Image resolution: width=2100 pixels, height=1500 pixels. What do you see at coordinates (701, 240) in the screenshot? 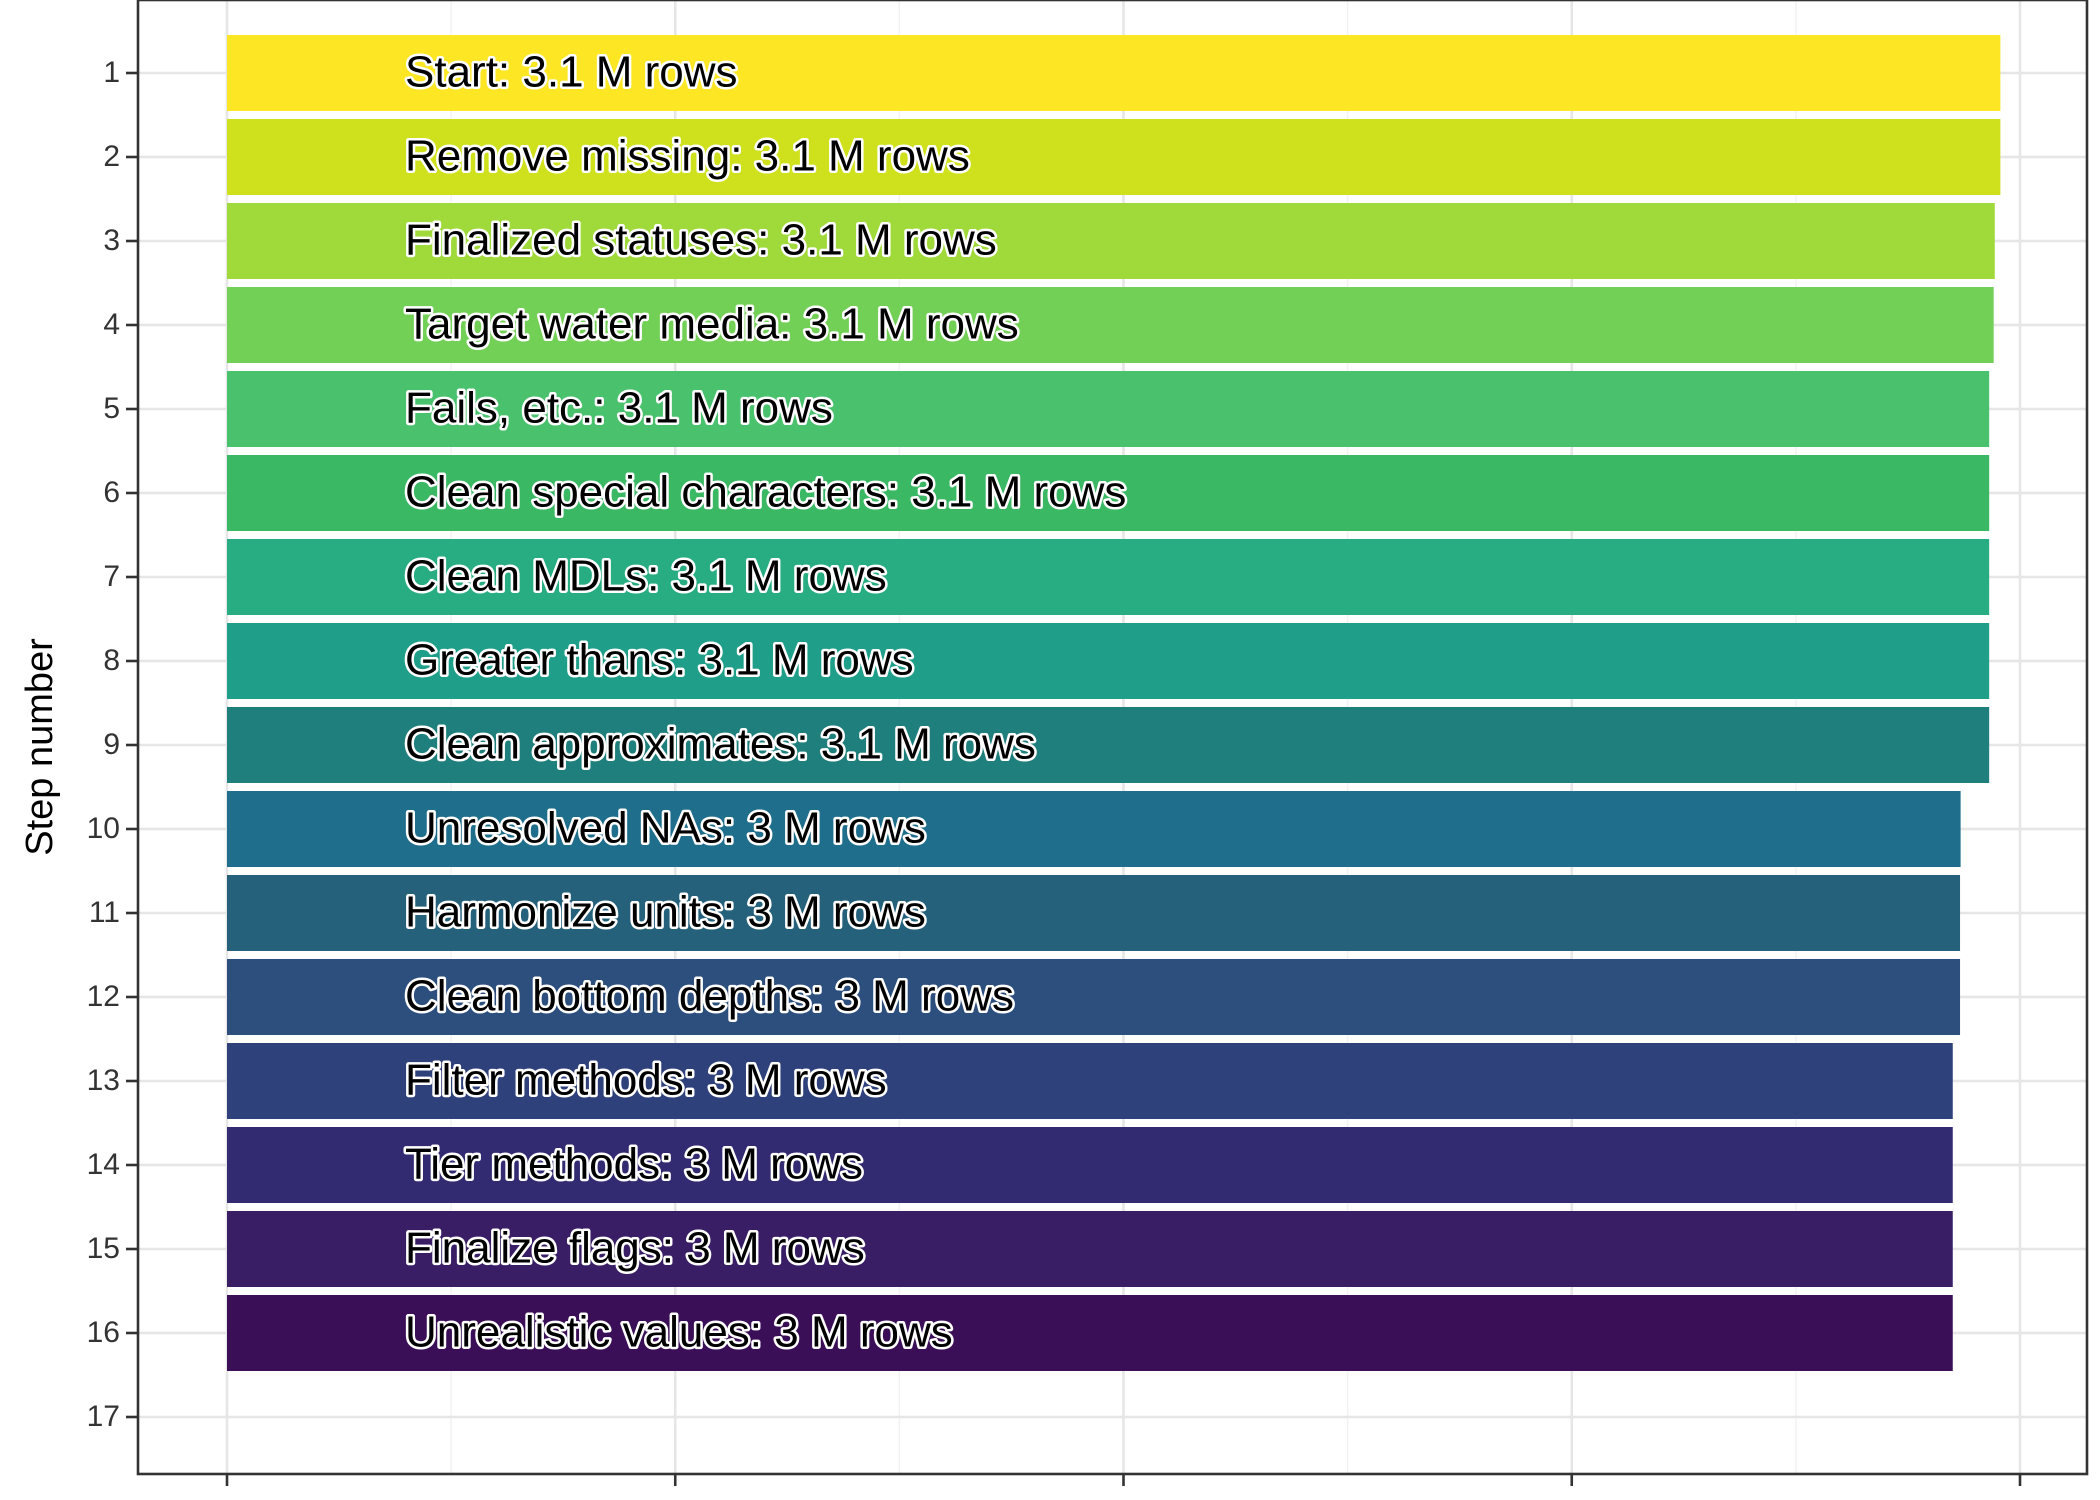
I see `bar-label-step-3: Finalized statuses: 3.1 M rows` at bounding box center [701, 240].